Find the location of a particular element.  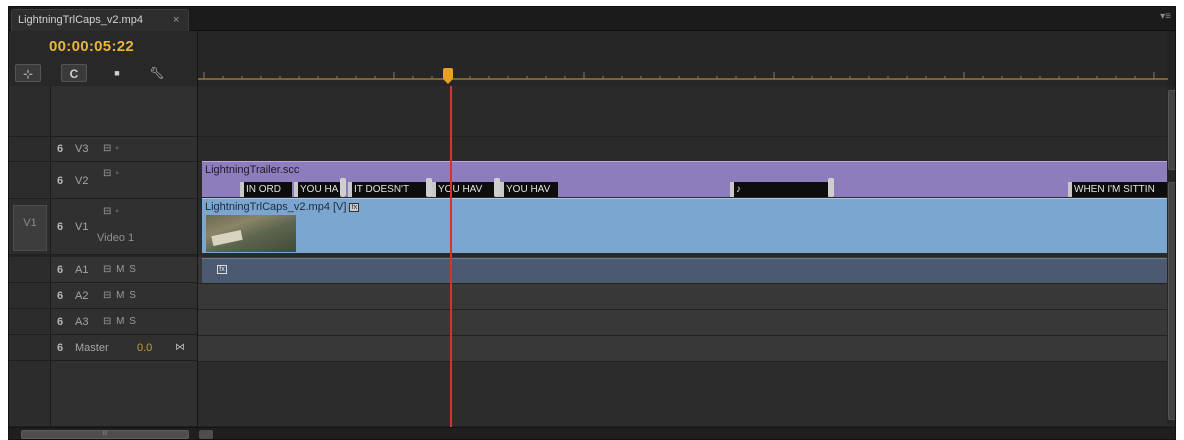

linked-selection-icon: C is located at coordinates (74, 74).